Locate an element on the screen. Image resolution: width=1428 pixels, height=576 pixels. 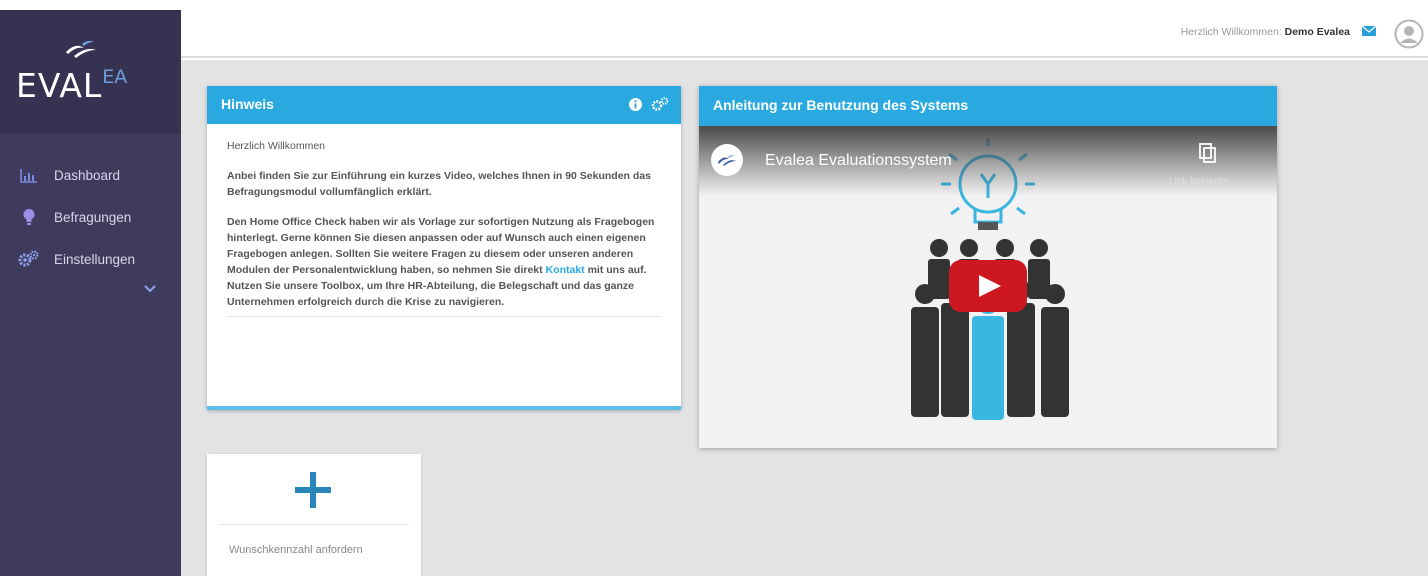
mail-icon is located at coordinates (1369, 31).